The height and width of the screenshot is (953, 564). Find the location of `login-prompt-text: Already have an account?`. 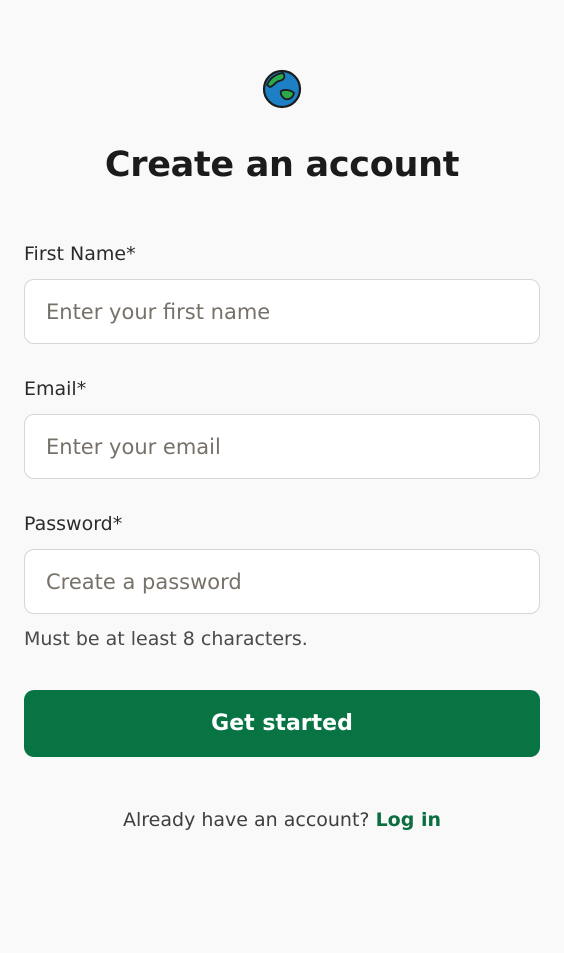

login-prompt-text: Already have an account? is located at coordinates (246, 820).